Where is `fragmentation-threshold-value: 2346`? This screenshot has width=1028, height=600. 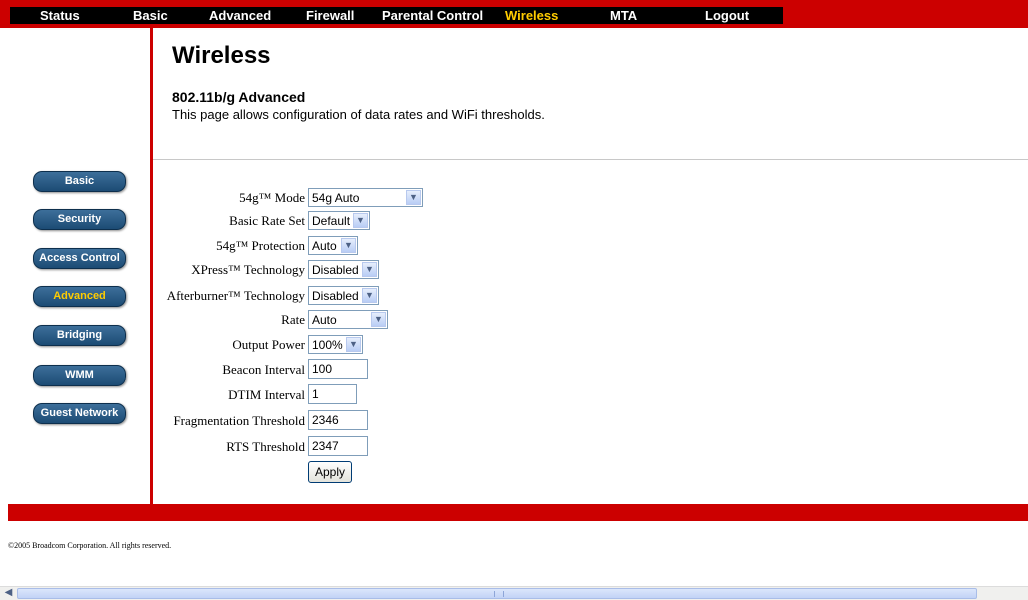 fragmentation-threshold-value: 2346 is located at coordinates (325, 420).